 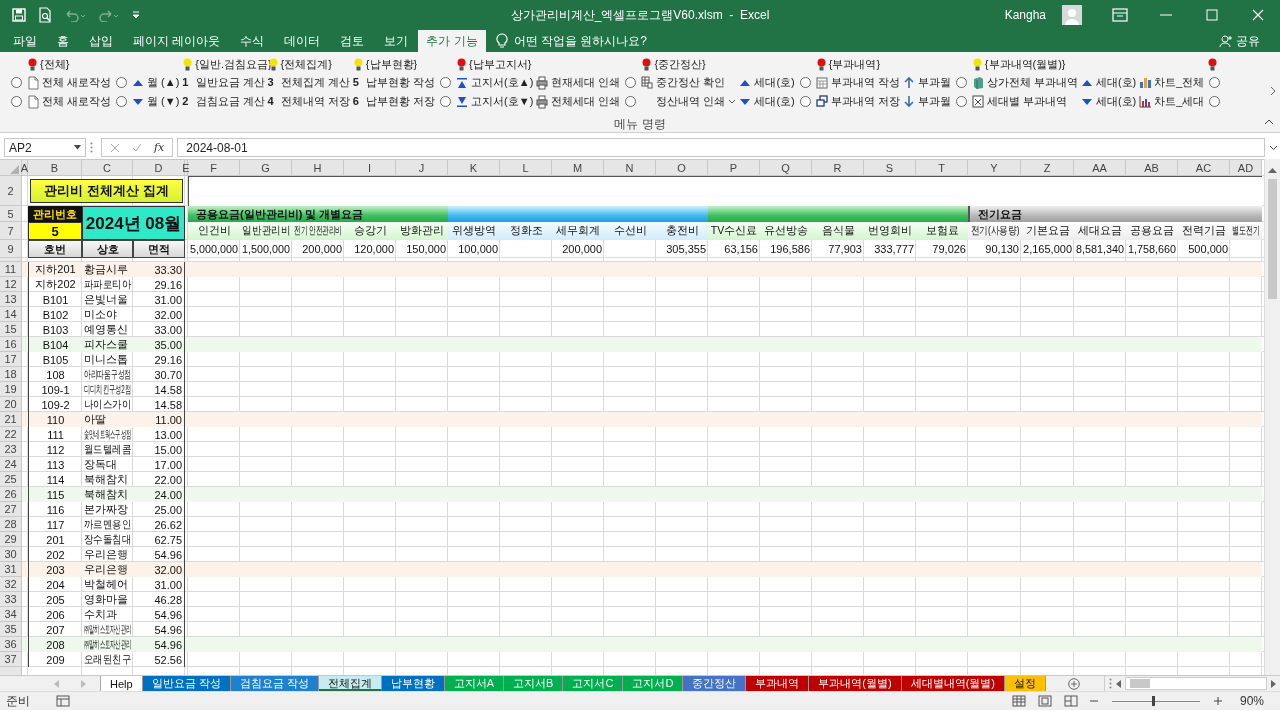 What do you see at coordinates (1047, 168) in the screenshot?
I see `column-header: Z` at bounding box center [1047, 168].